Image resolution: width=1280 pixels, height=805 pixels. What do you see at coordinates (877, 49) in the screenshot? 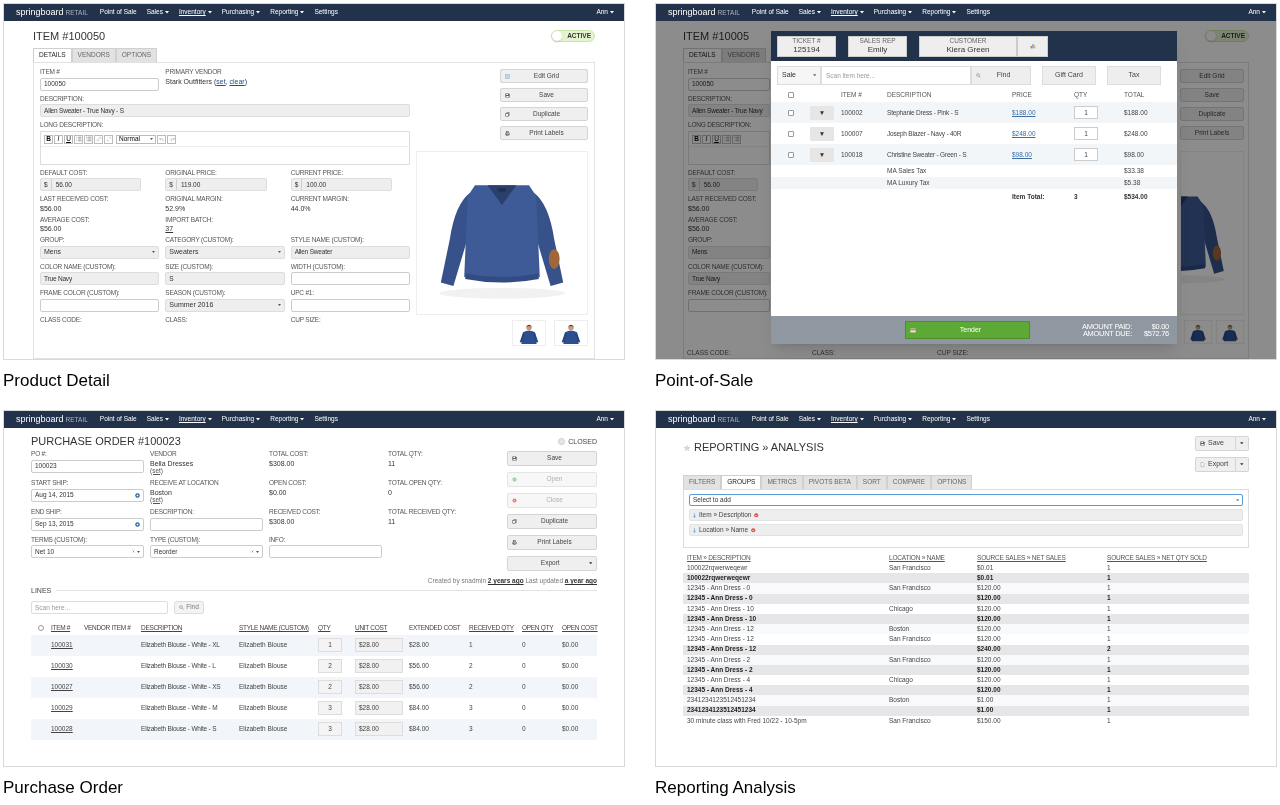
I see `box-value: Emily` at bounding box center [877, 49].